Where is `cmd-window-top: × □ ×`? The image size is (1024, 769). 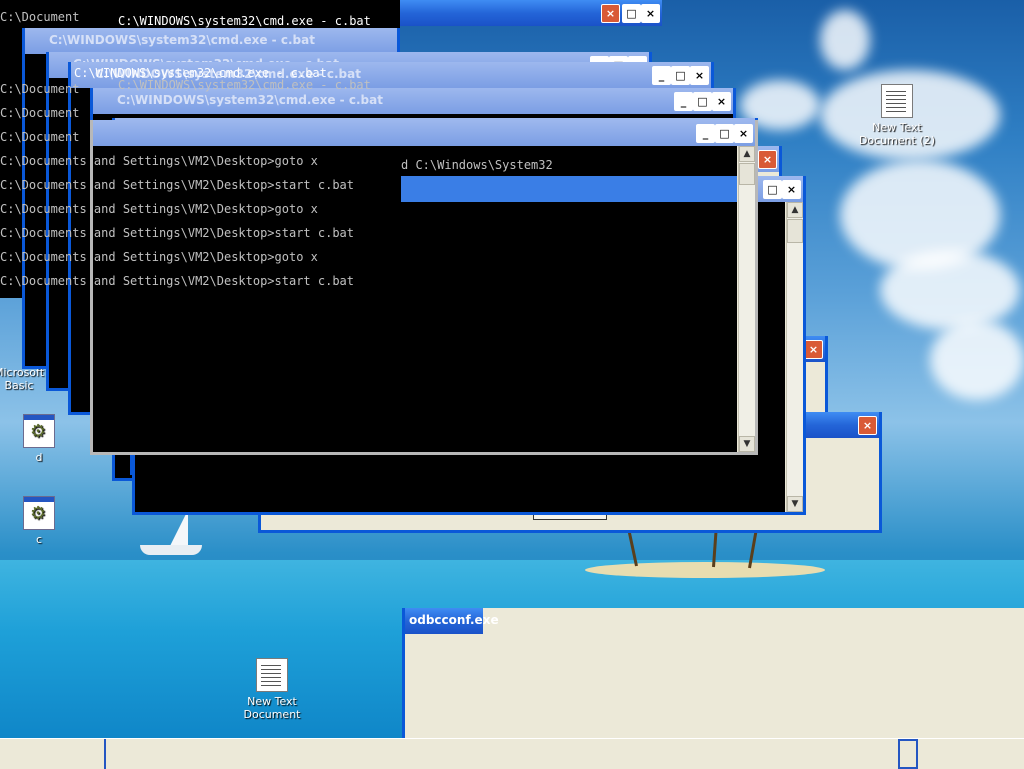
cmd-window-top: × □ × is located at coordinates (377, 15).